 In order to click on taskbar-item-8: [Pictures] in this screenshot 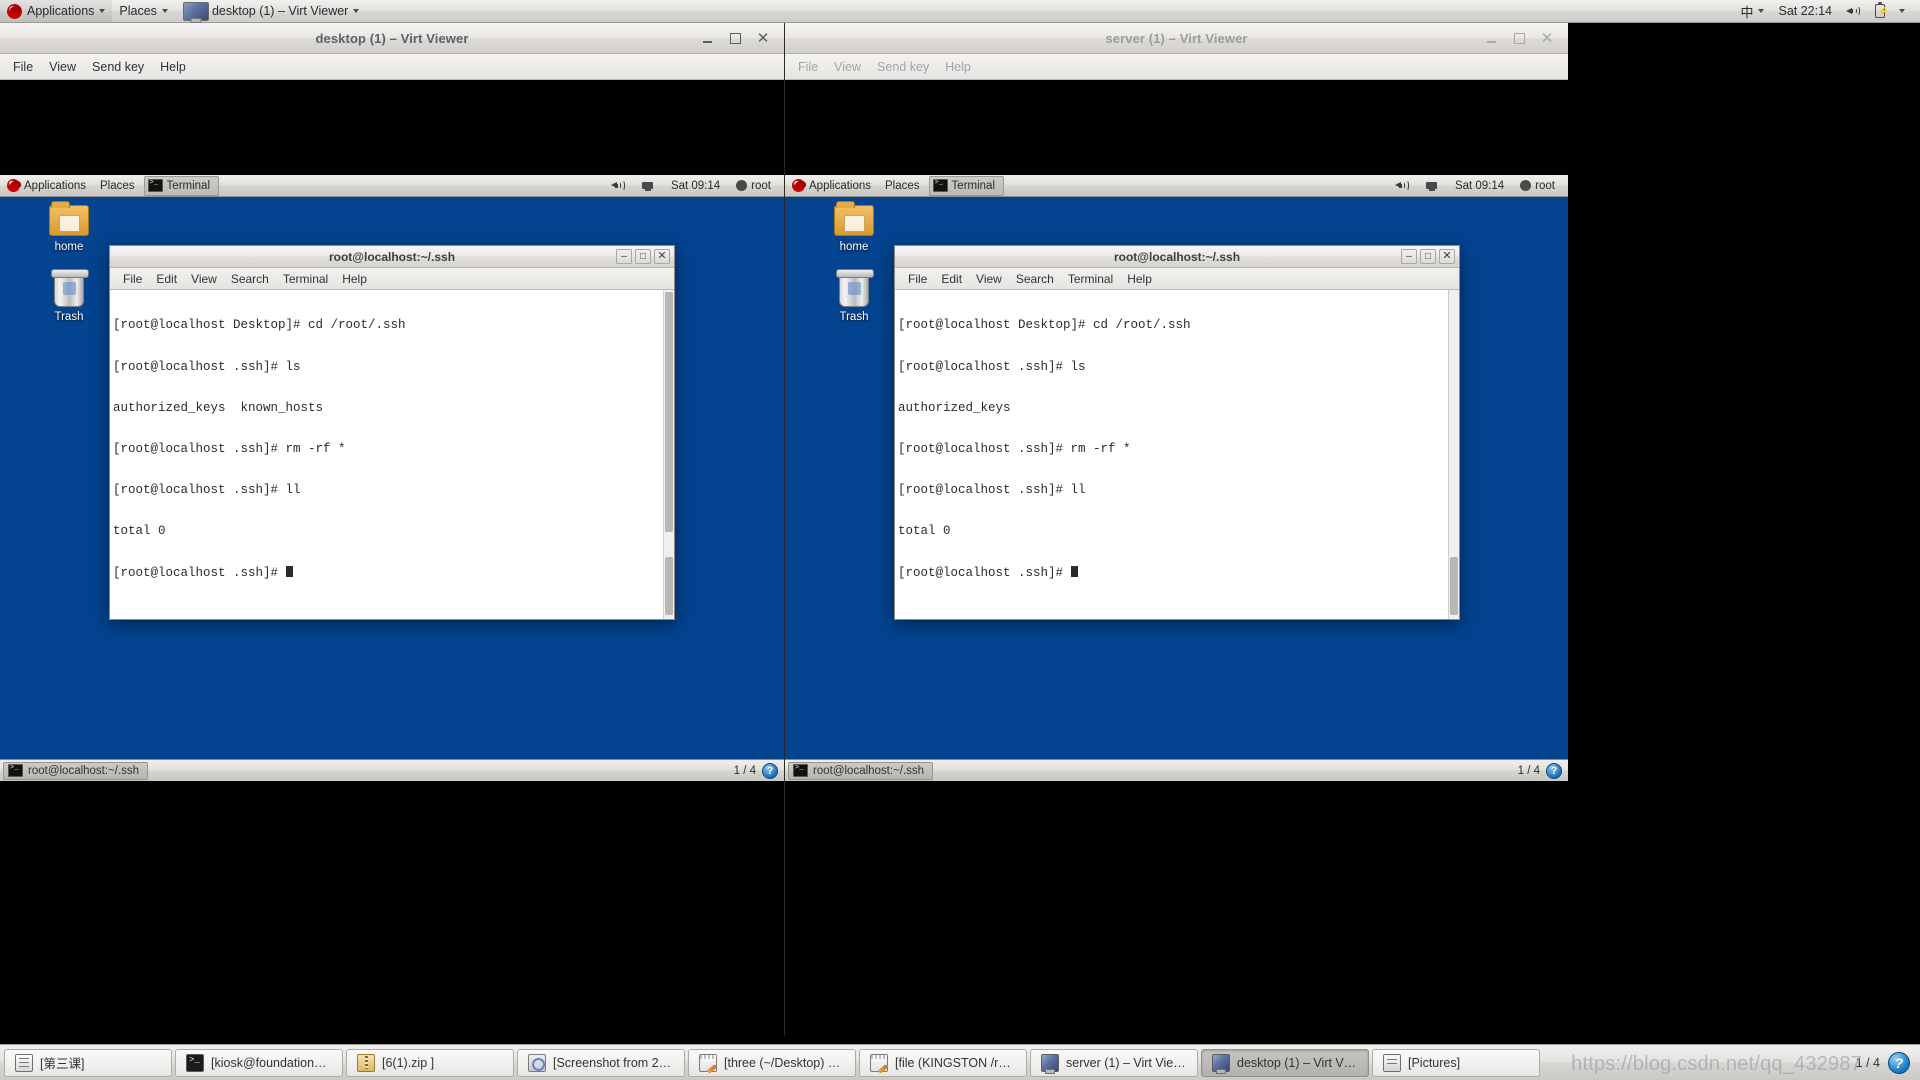, I will do `click(1456, 1062)`.